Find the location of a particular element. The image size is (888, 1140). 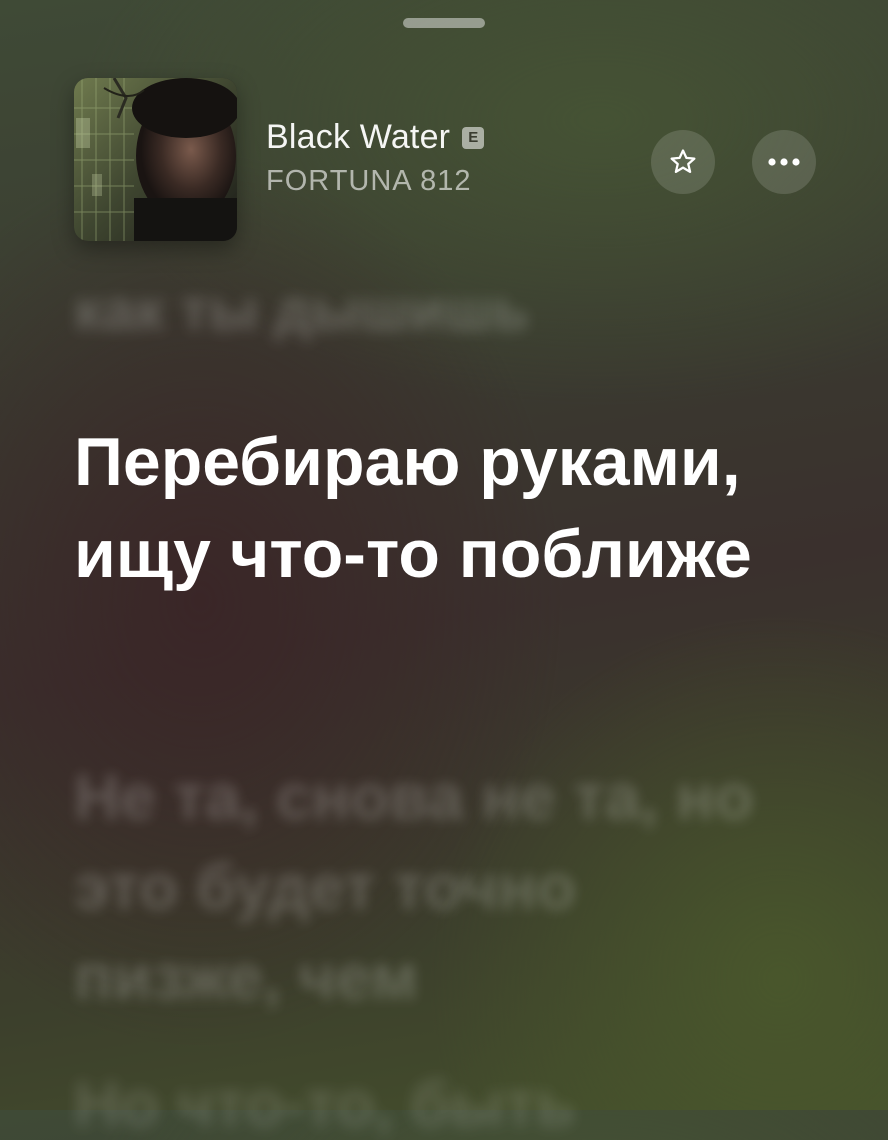

album-artwork-image is located at coordinates (155, 159).